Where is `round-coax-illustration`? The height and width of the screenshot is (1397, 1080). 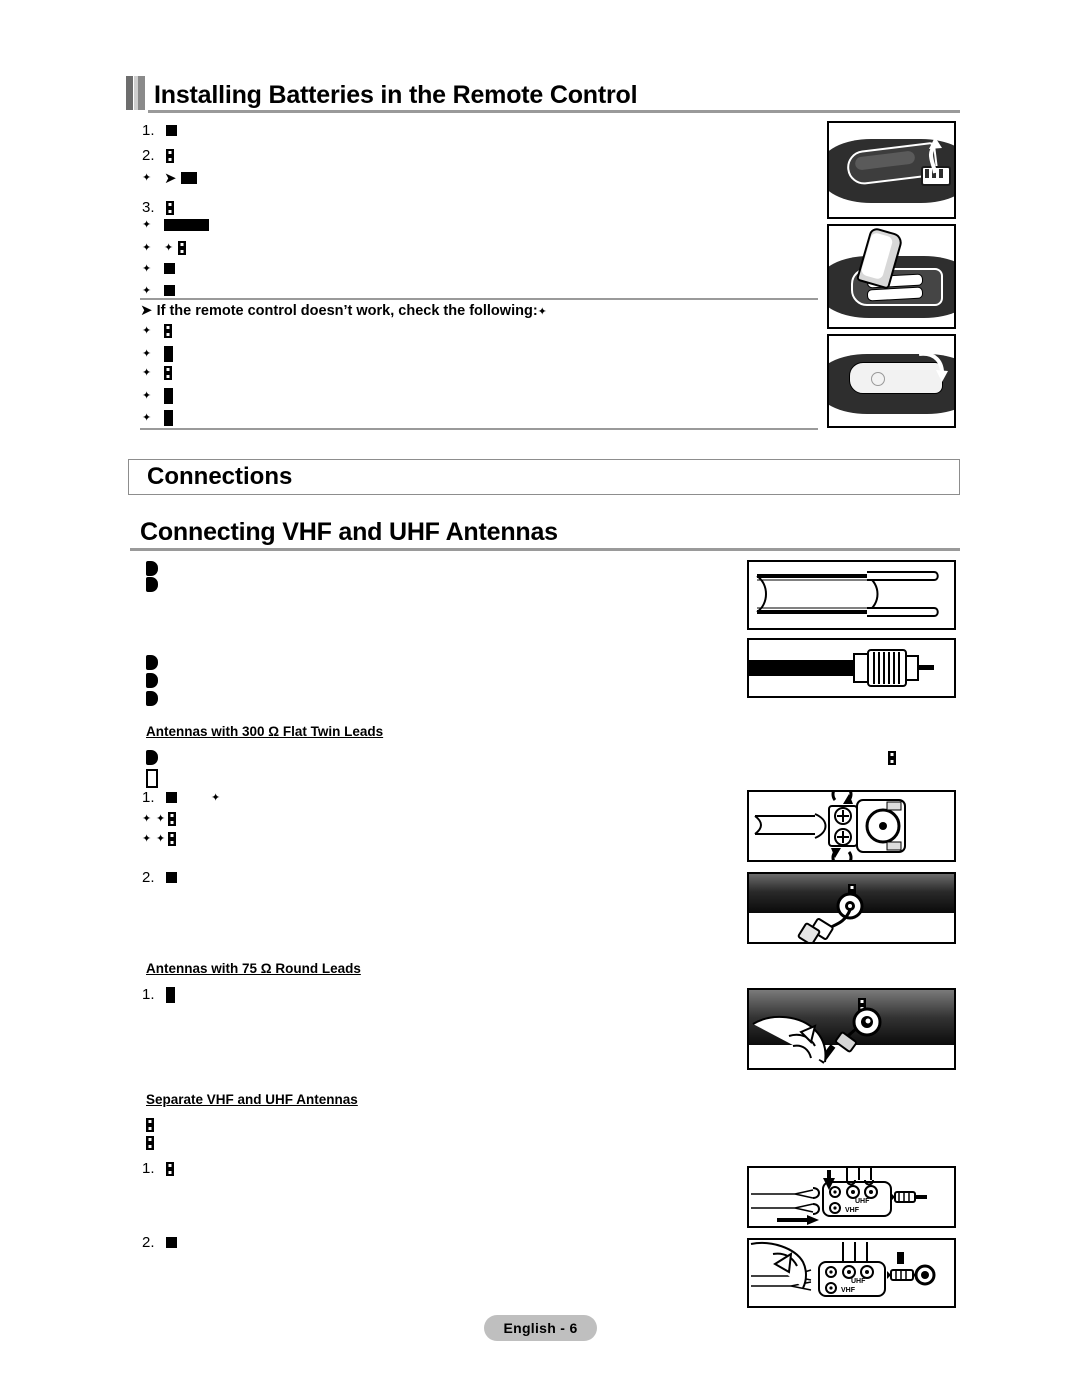
round-coax-illustration is located at coordinates (841, 668).